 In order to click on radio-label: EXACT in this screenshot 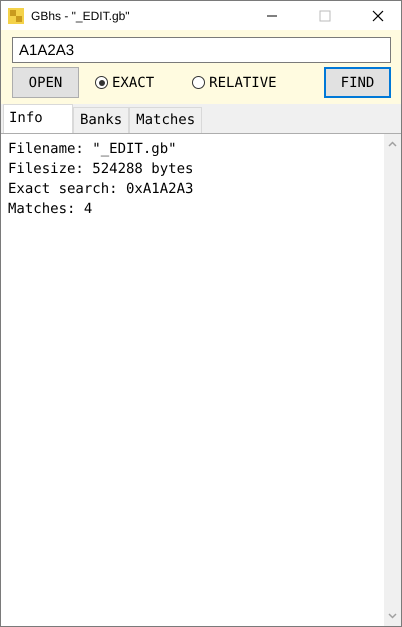, I will do `click(133, 82)`.